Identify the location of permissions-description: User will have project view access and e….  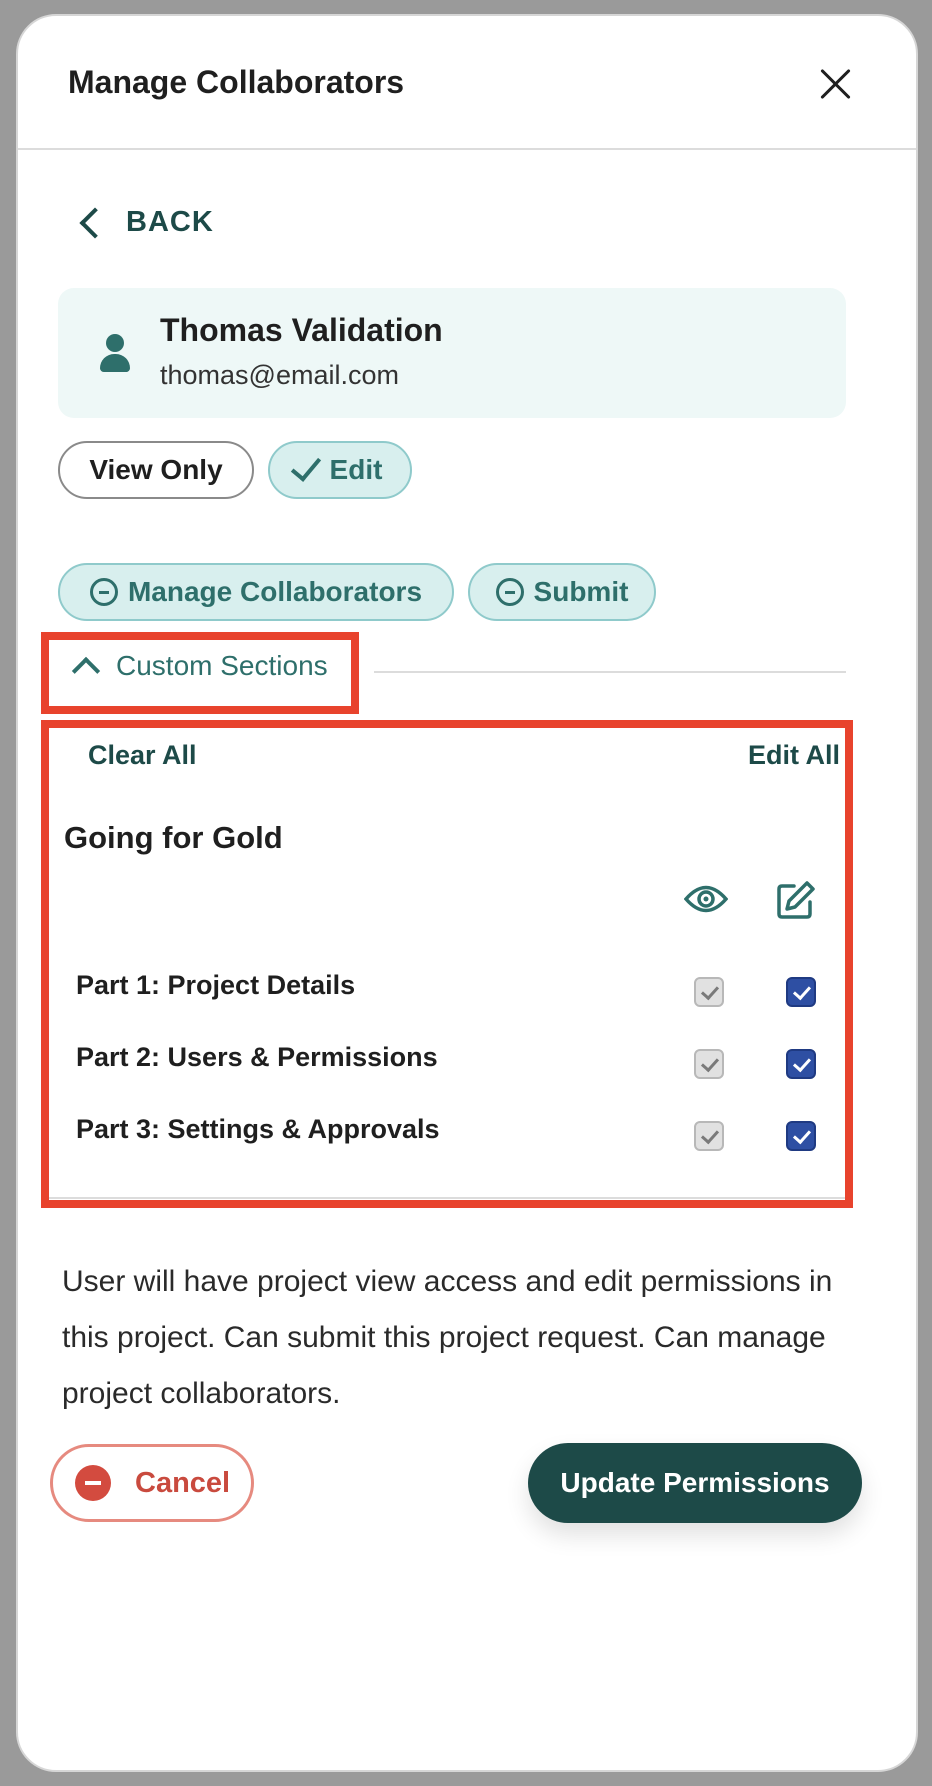
(447, 1337).